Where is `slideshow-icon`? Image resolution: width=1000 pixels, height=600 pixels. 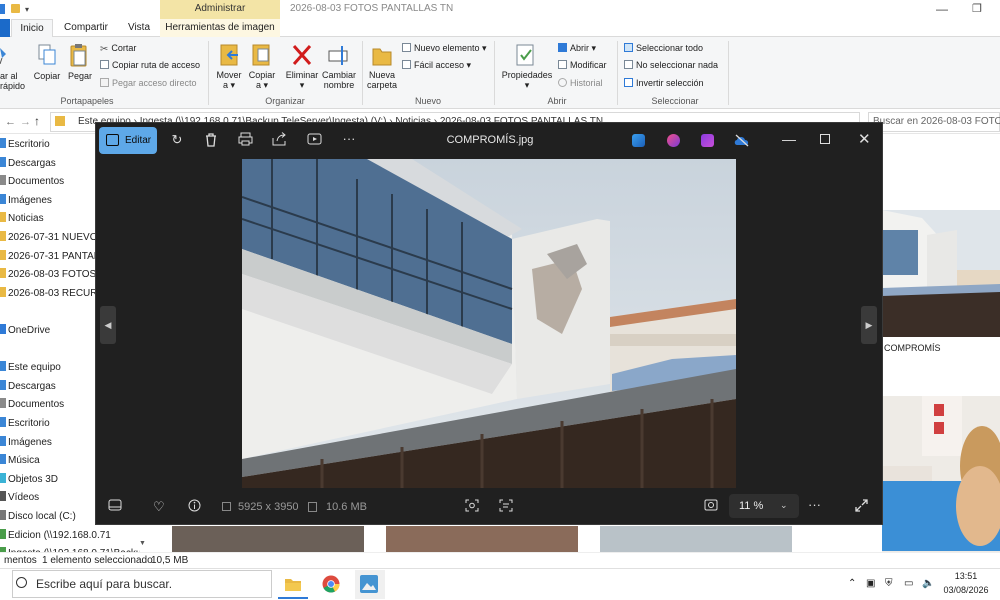 slideshow-icon is located at coordinates (314, 141).